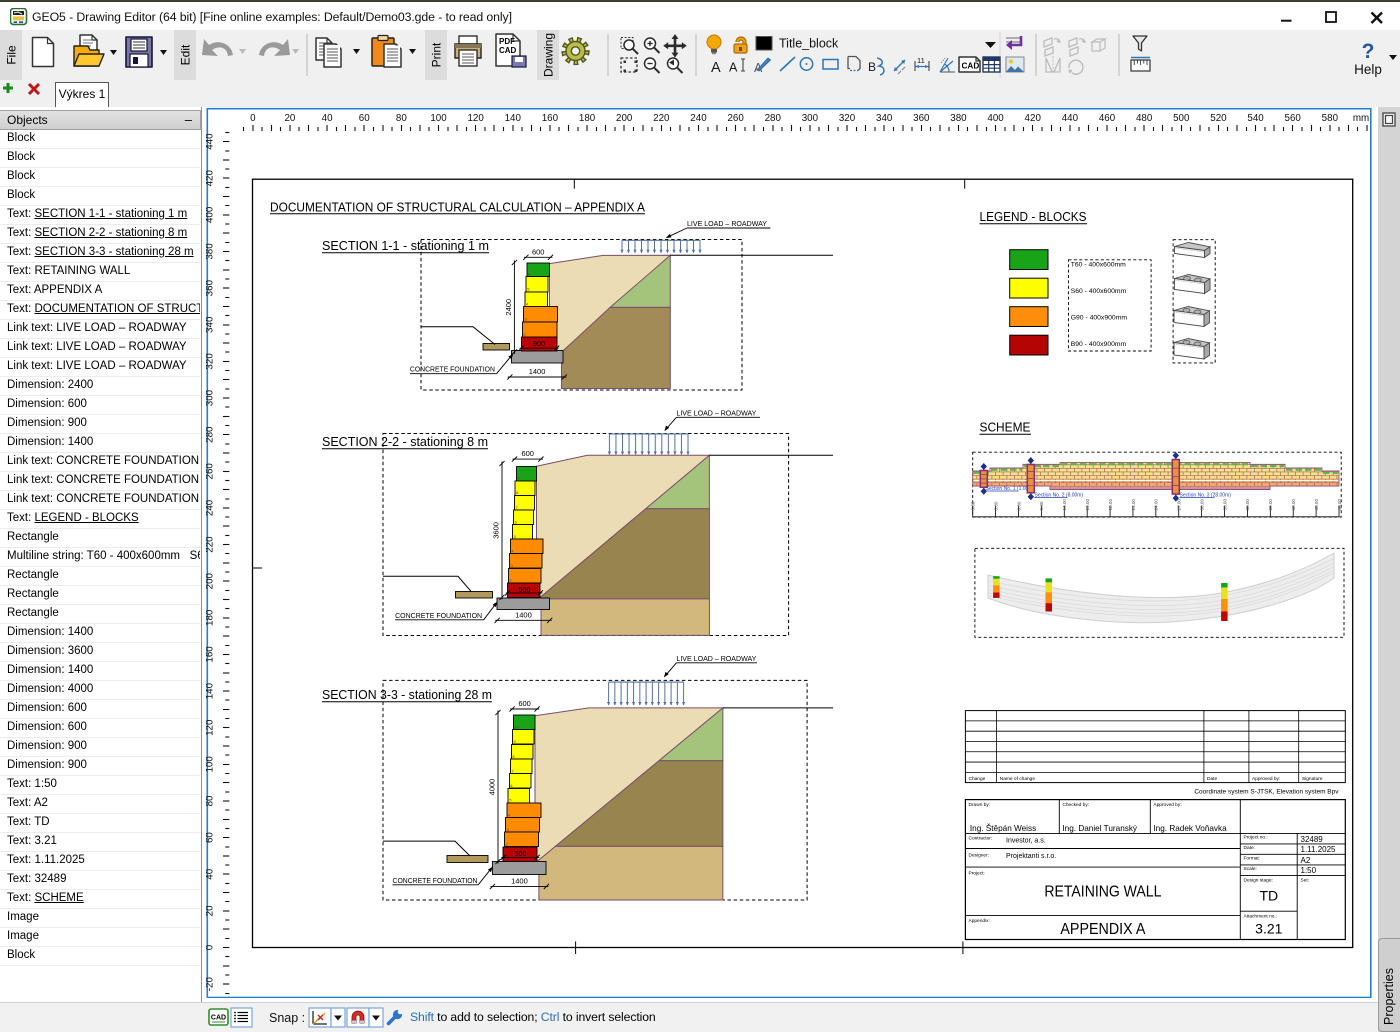 The width and height of the screenshot is (1400, 1032). Describe the element at coordinates (1190, 828) in the screenshot. I see `svg-text: Ing. Radek Voňavka` at that location.